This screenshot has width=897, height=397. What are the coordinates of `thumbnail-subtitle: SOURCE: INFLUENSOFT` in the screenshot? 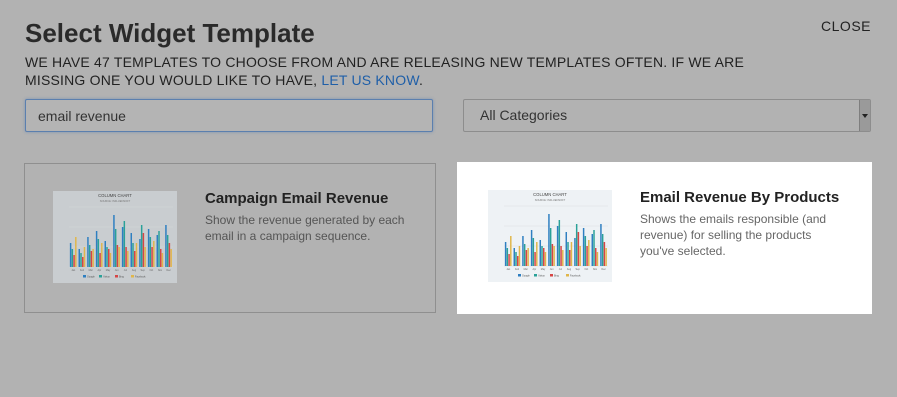 It's located at (115, 201).